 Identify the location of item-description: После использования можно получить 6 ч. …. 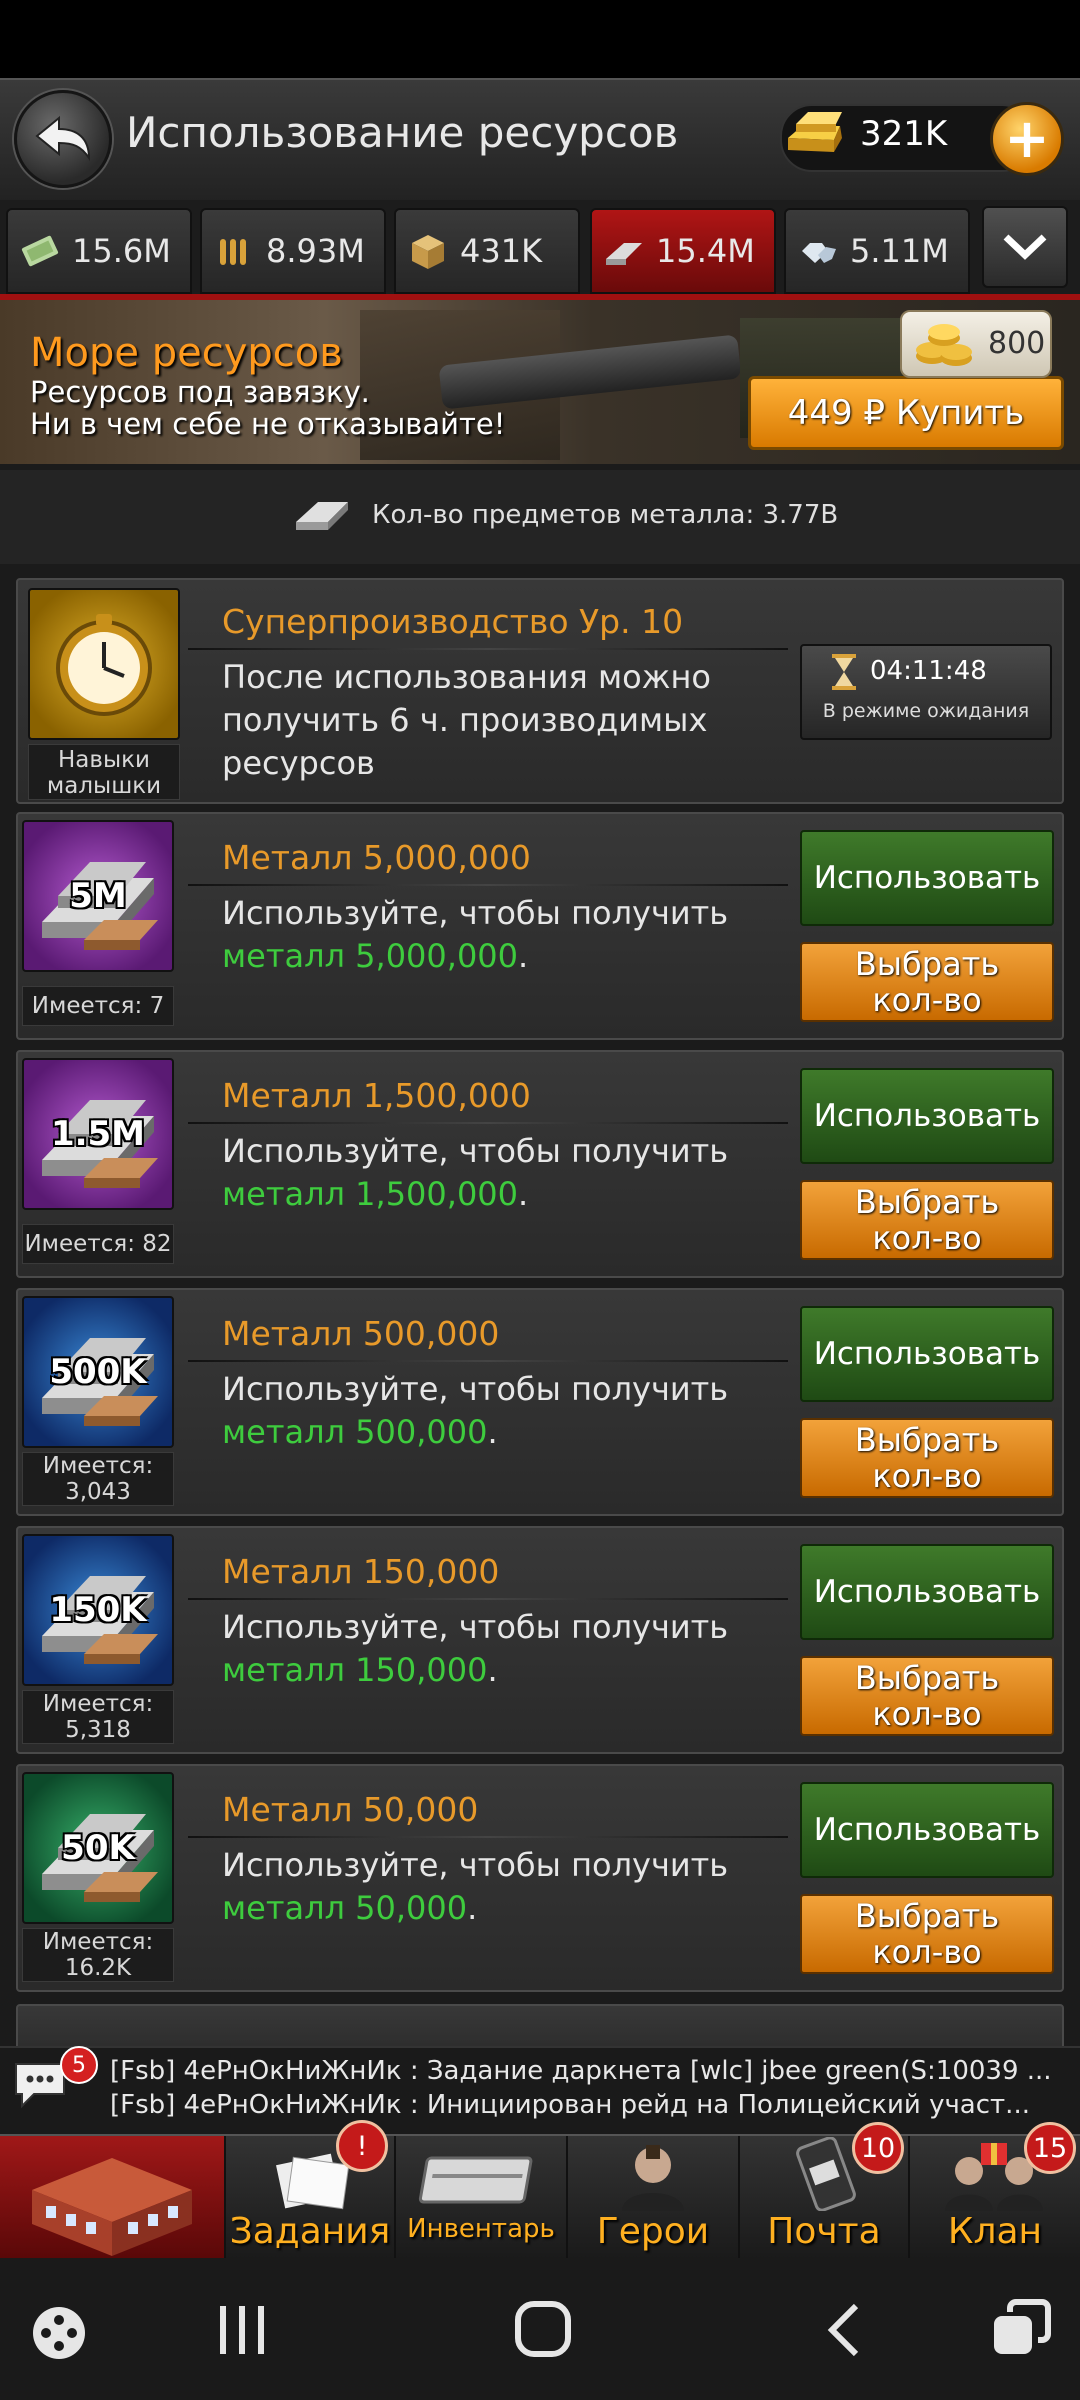
(466, 720).